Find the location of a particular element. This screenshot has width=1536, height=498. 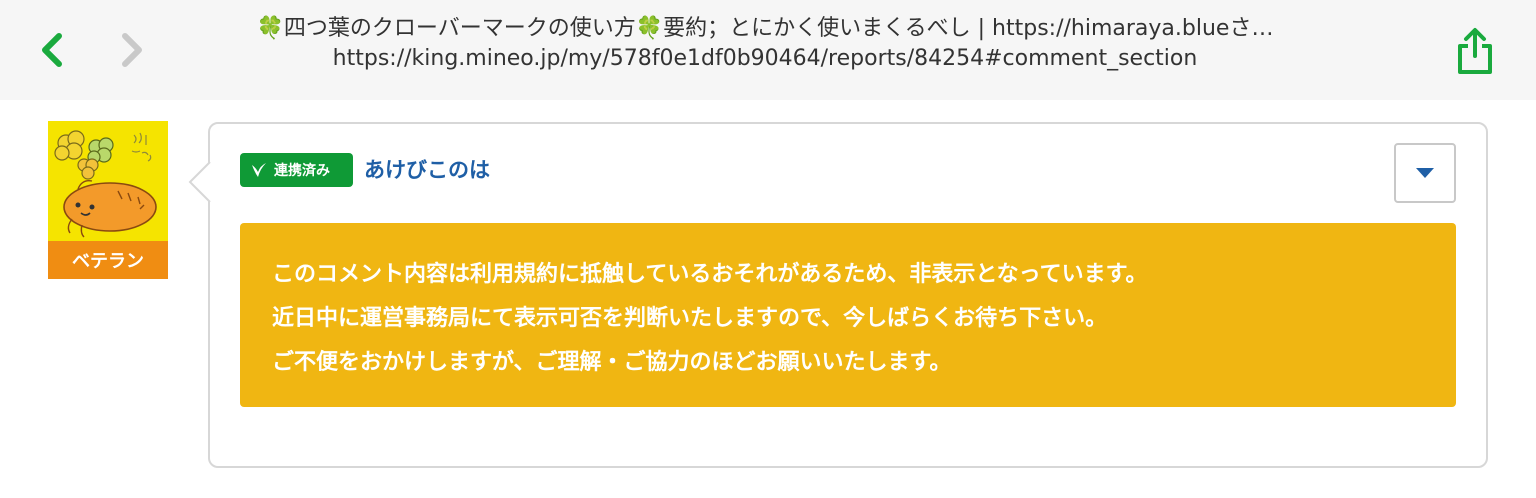

share-button is located at coordinates (1475, 51).